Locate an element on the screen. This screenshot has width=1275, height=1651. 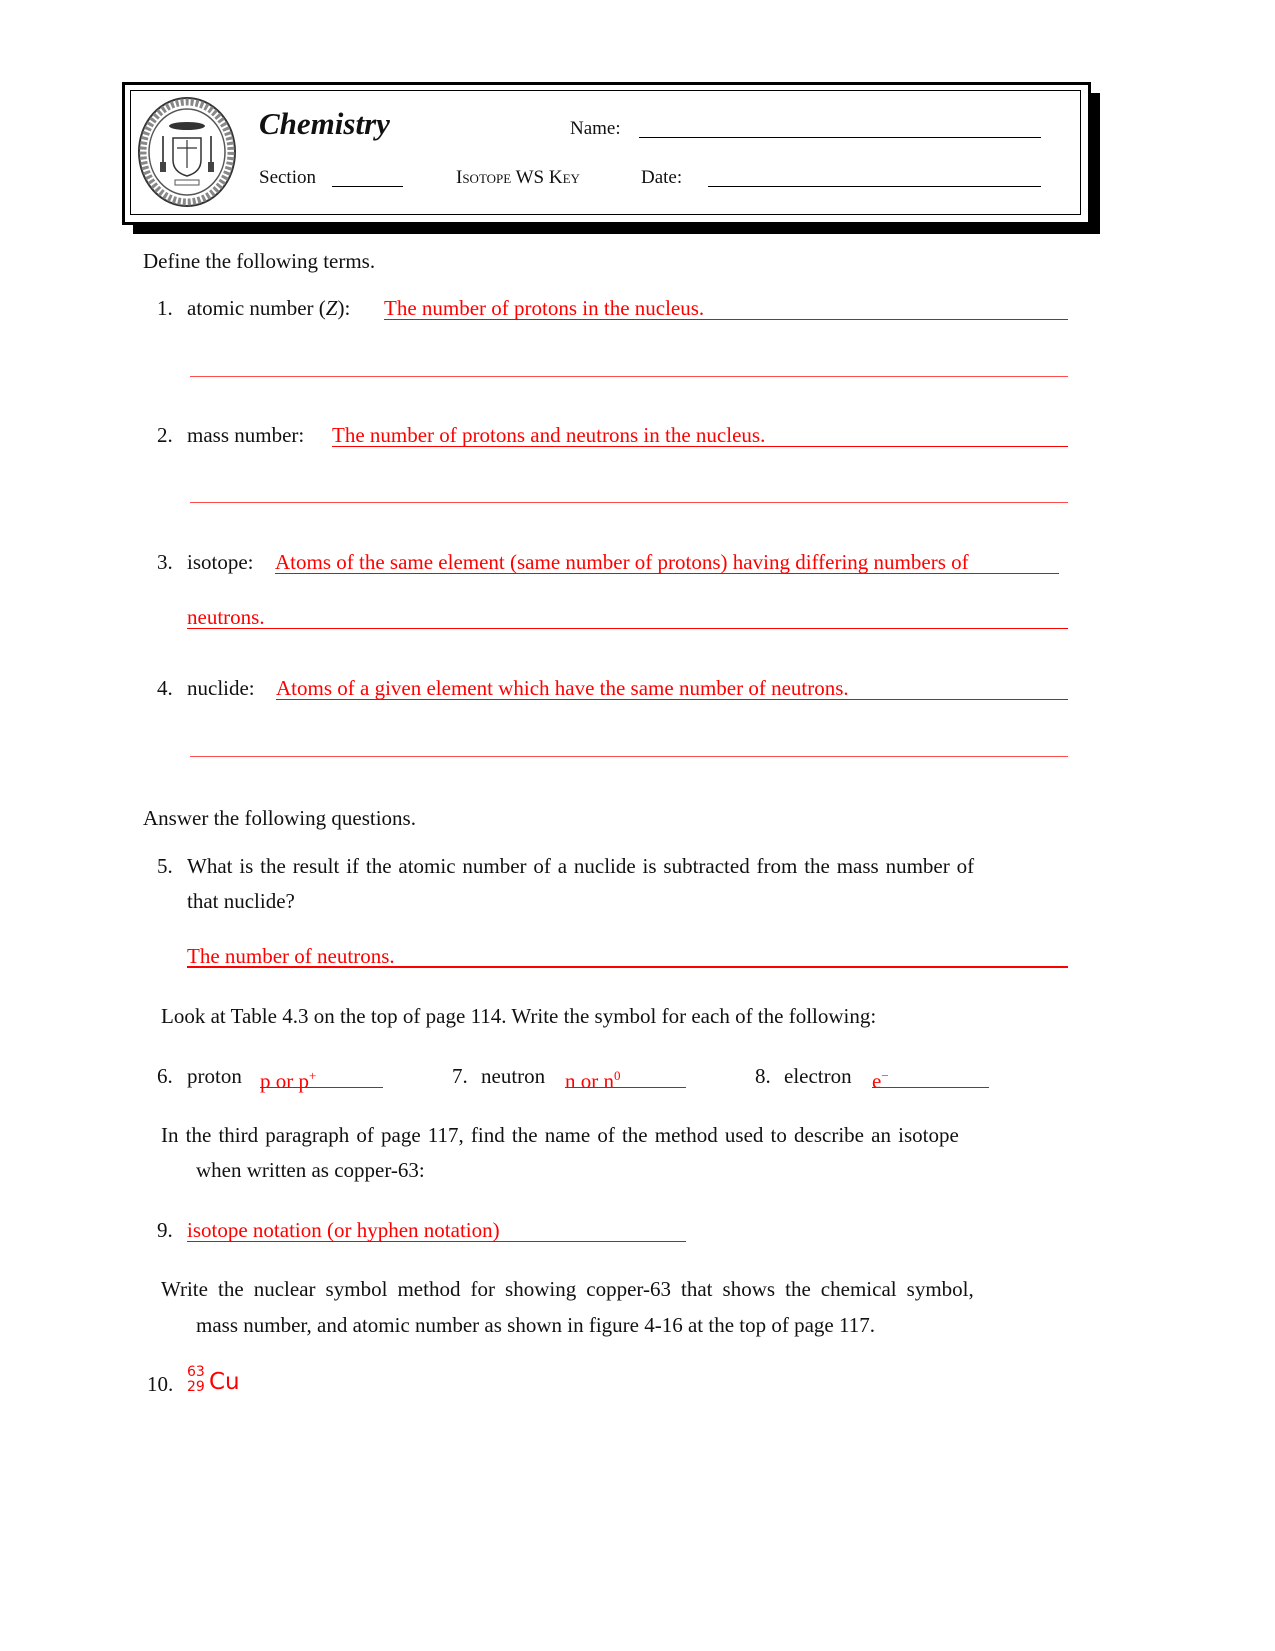
element-symbol: Cu is located at coordinates (224, 1382).